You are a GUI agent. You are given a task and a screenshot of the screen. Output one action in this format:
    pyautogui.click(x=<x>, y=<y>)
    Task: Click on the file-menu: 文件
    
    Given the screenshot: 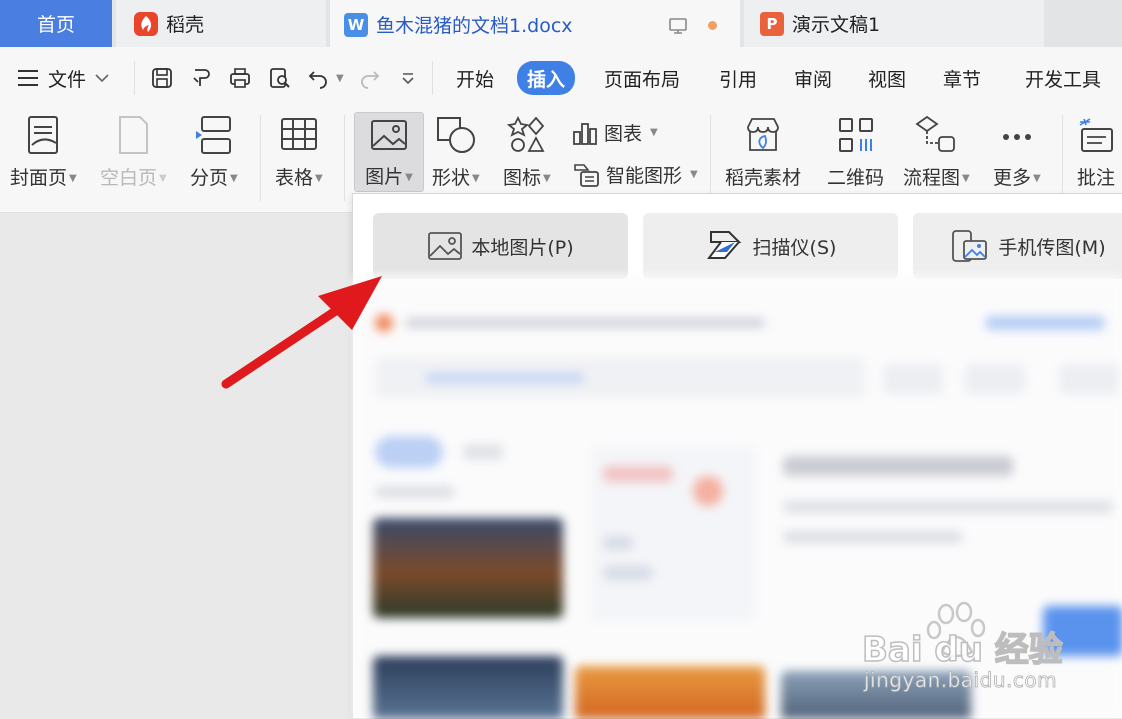 What is the action you would take?
    pyautogui.click(x=63, y=78)
    